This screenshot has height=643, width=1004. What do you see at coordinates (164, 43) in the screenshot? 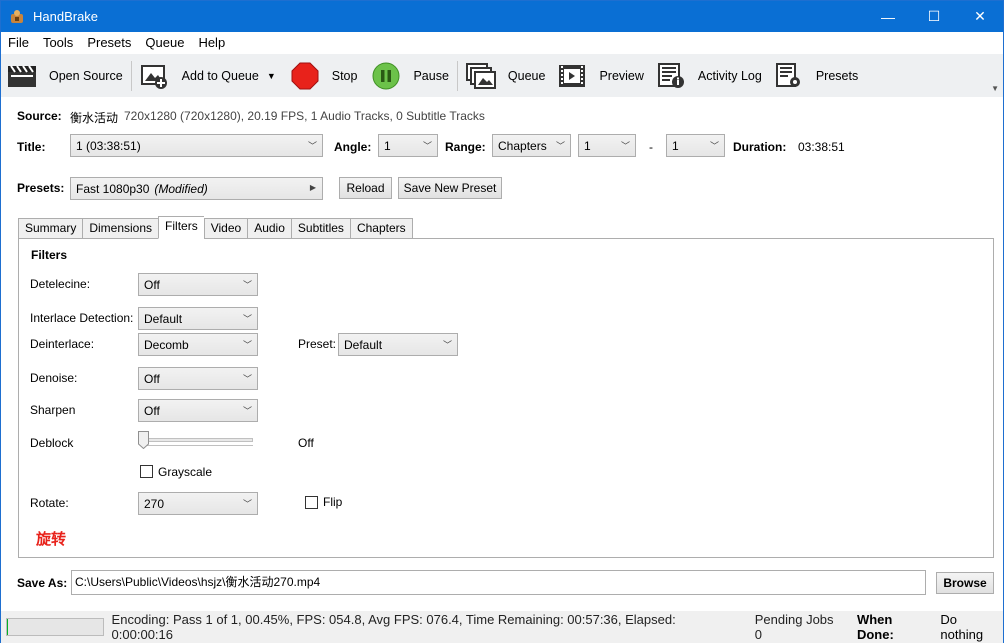
I see `menu-queue: Queue` at bounding box center [164, 43].